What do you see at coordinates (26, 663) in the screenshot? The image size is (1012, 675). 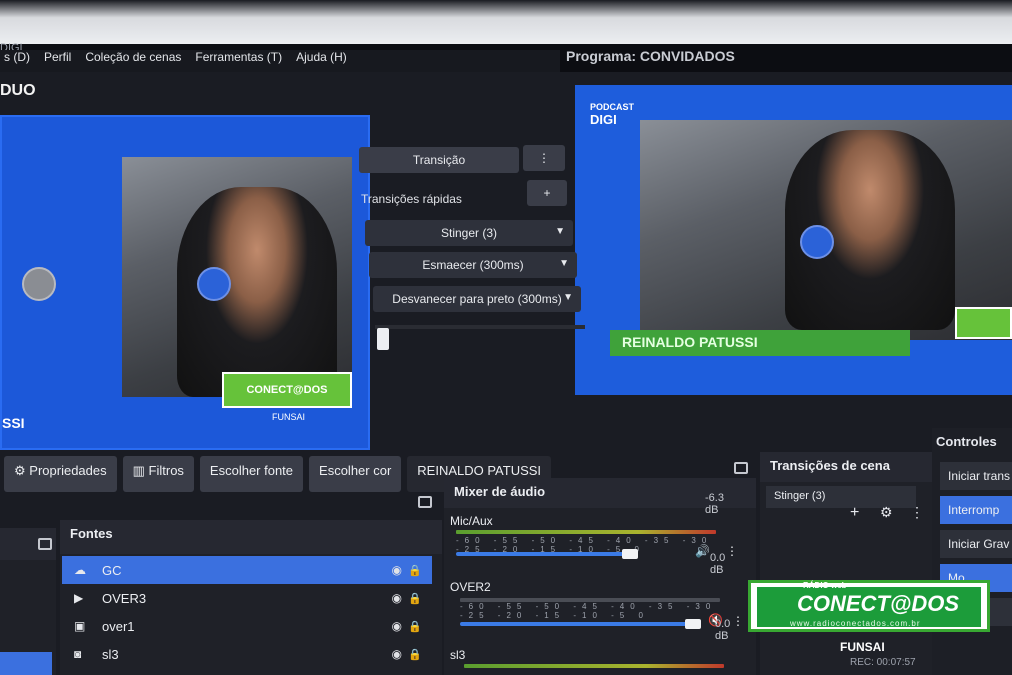 I see `scene-item-selected` at bounding box center [26, 663].